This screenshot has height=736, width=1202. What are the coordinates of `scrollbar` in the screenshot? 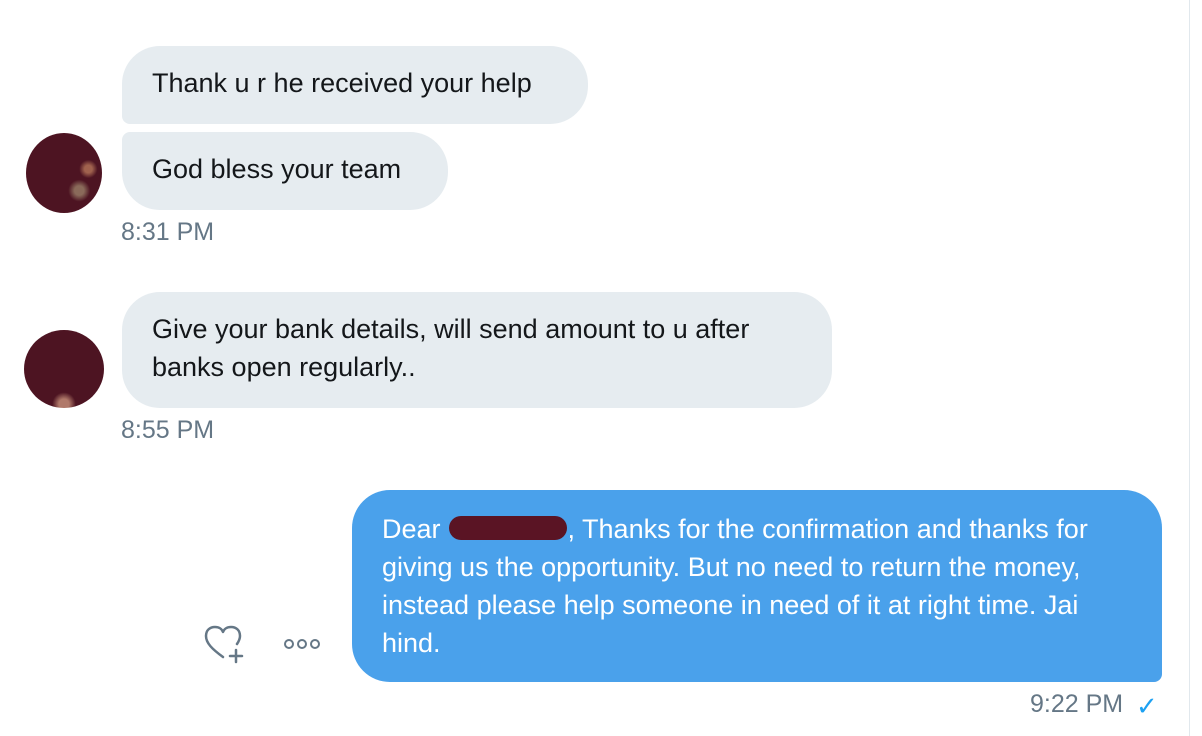 It's located at (1195, 368).